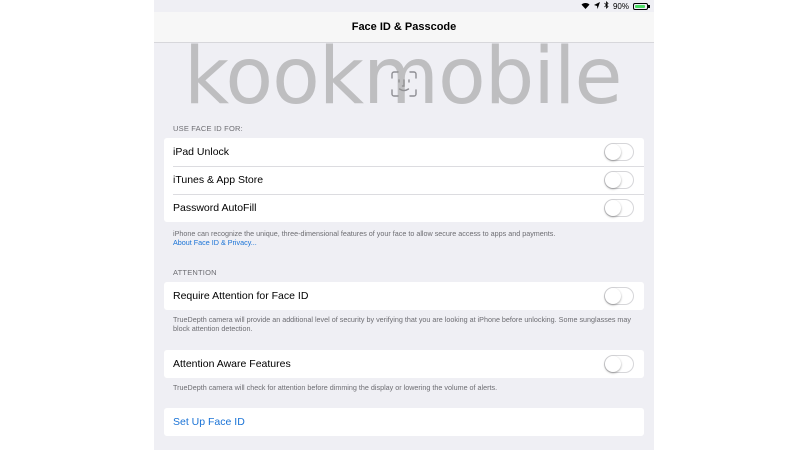 The width and height of the screenshot is (800, 450). I want to click on password-autofill-label: Password AutoFill, so click(215, 208).